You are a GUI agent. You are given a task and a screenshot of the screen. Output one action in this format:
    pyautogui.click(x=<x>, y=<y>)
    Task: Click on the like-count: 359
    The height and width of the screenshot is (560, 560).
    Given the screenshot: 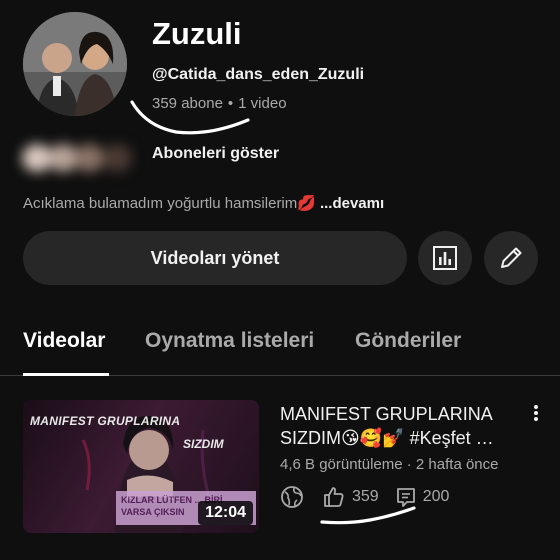 What is the action you would take?
    pyautogui.click(x=365, y=496)
    